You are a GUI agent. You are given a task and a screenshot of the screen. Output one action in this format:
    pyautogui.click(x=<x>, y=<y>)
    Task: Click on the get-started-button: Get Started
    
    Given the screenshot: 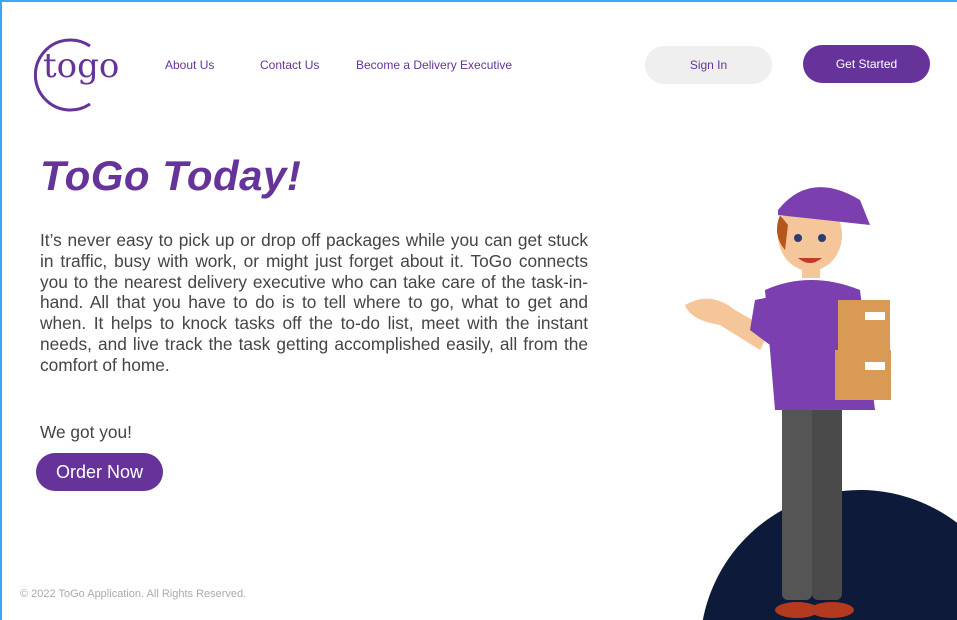 What is the action you would take?
    pyautogui.click(x=866, y=64)
    